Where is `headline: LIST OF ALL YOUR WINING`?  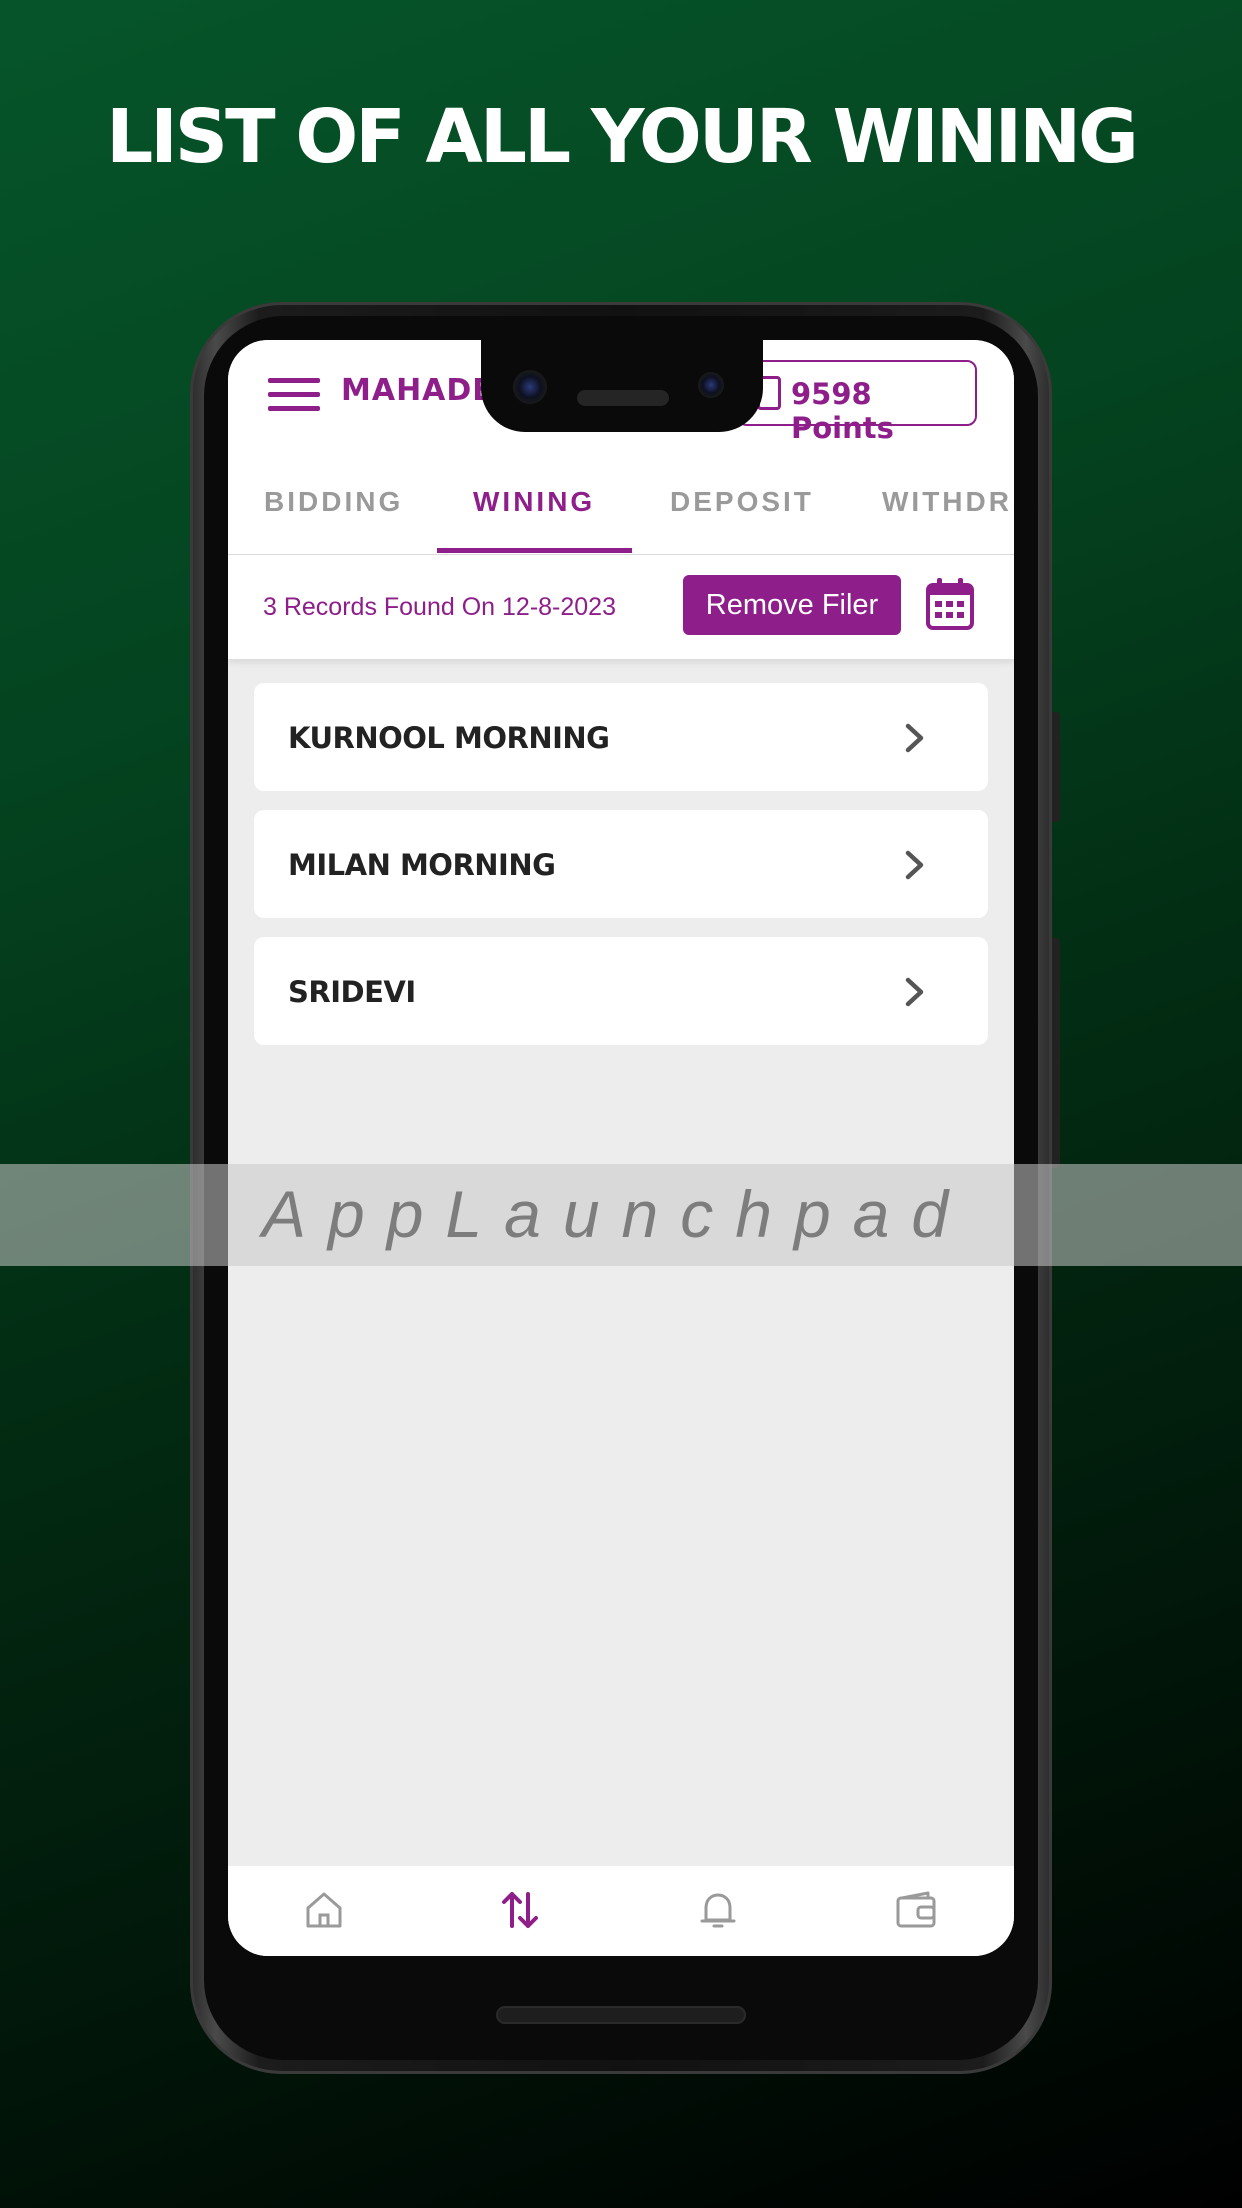 headline: LIST OF ALL YOUR WINING is located at coordinates (622, 137).